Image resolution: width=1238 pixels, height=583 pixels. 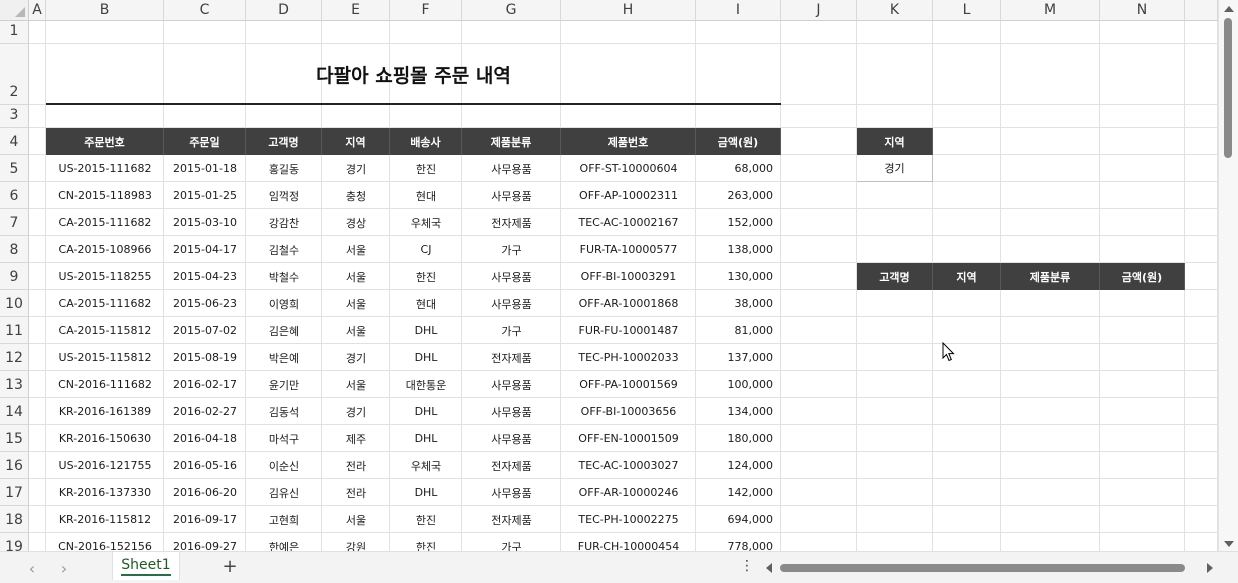 I want to click on table-cell: 홍길동, so click(x=284, y=168).